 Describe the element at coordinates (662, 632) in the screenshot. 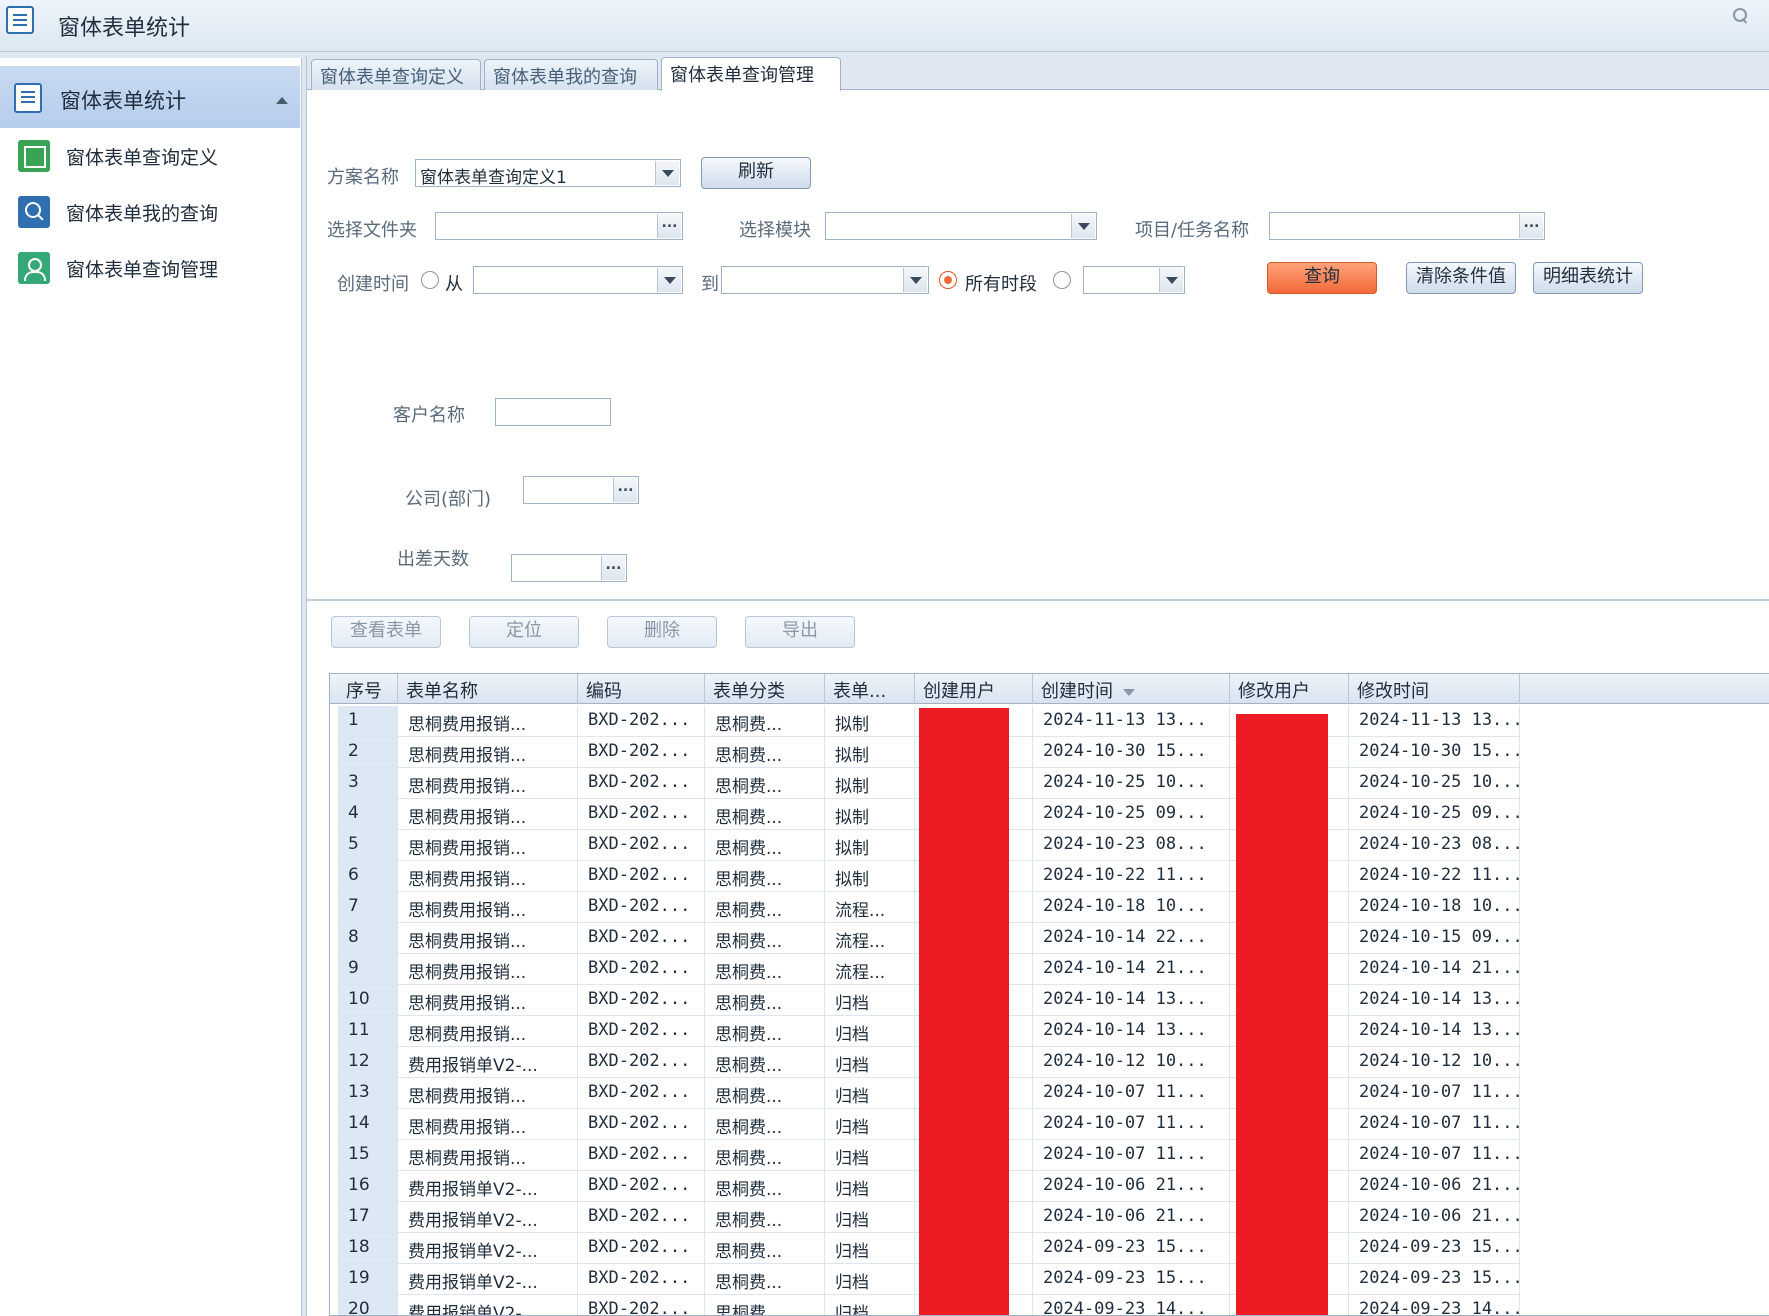

I see `delete-button: 删除` at that location.